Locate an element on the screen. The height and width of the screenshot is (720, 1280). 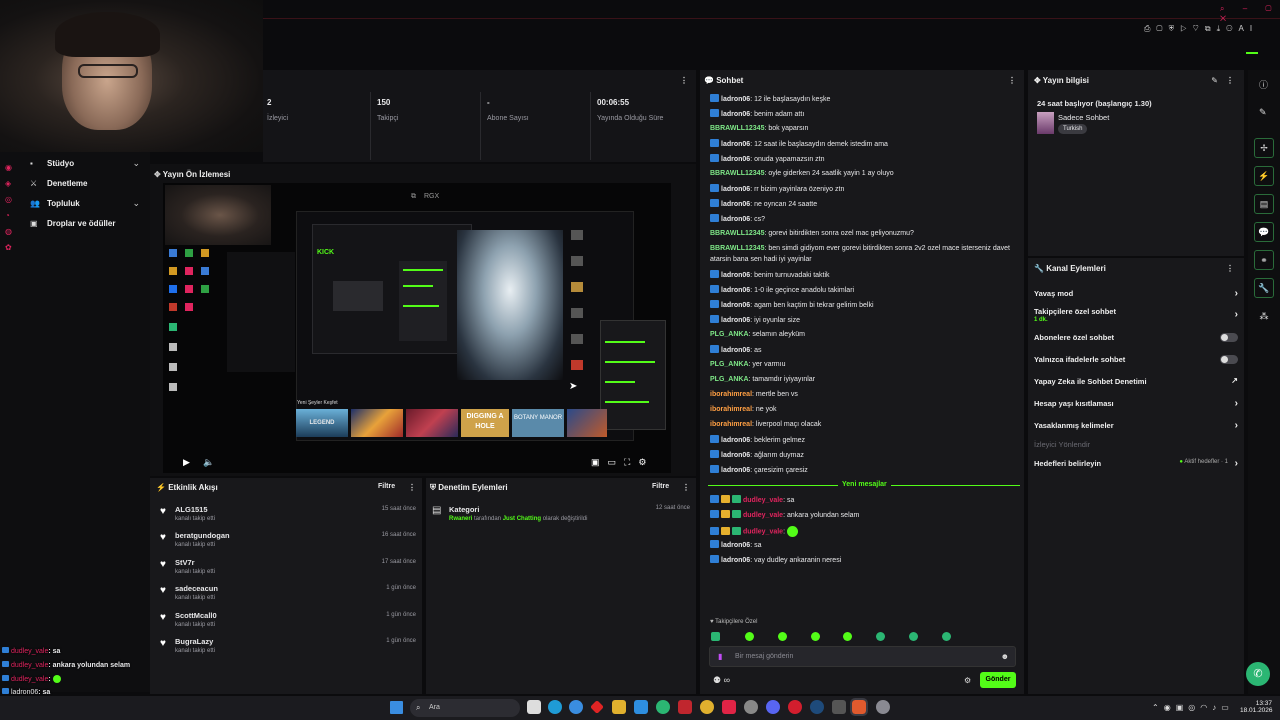
rail-button-share: ⁂ is located at coordinates (1264, 316).